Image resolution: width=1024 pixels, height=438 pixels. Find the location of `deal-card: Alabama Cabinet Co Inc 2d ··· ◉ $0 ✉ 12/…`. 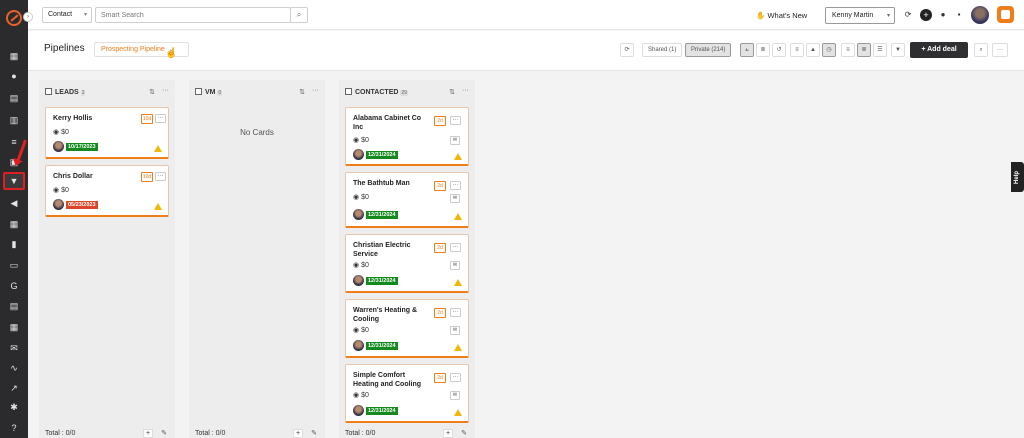

deal-card: Alabama Cabinet Co Inc 2d ··· ◉ $0 ✉ 12/… is located at coordinates (407, 136).